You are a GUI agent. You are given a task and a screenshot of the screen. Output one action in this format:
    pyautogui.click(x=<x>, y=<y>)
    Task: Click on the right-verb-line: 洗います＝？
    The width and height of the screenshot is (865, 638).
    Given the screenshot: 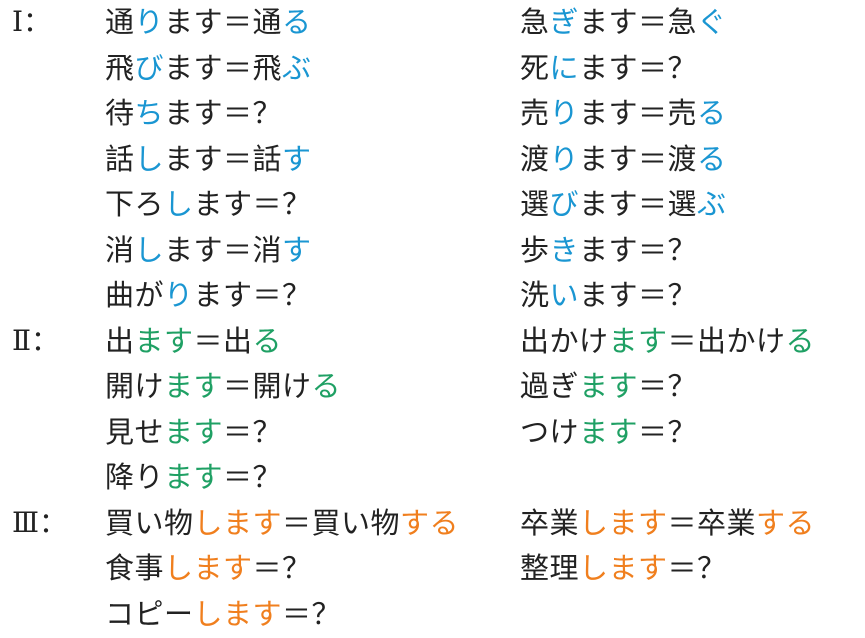 What is the action you would take?
    pyautogui.click(x=608, y=295)
    